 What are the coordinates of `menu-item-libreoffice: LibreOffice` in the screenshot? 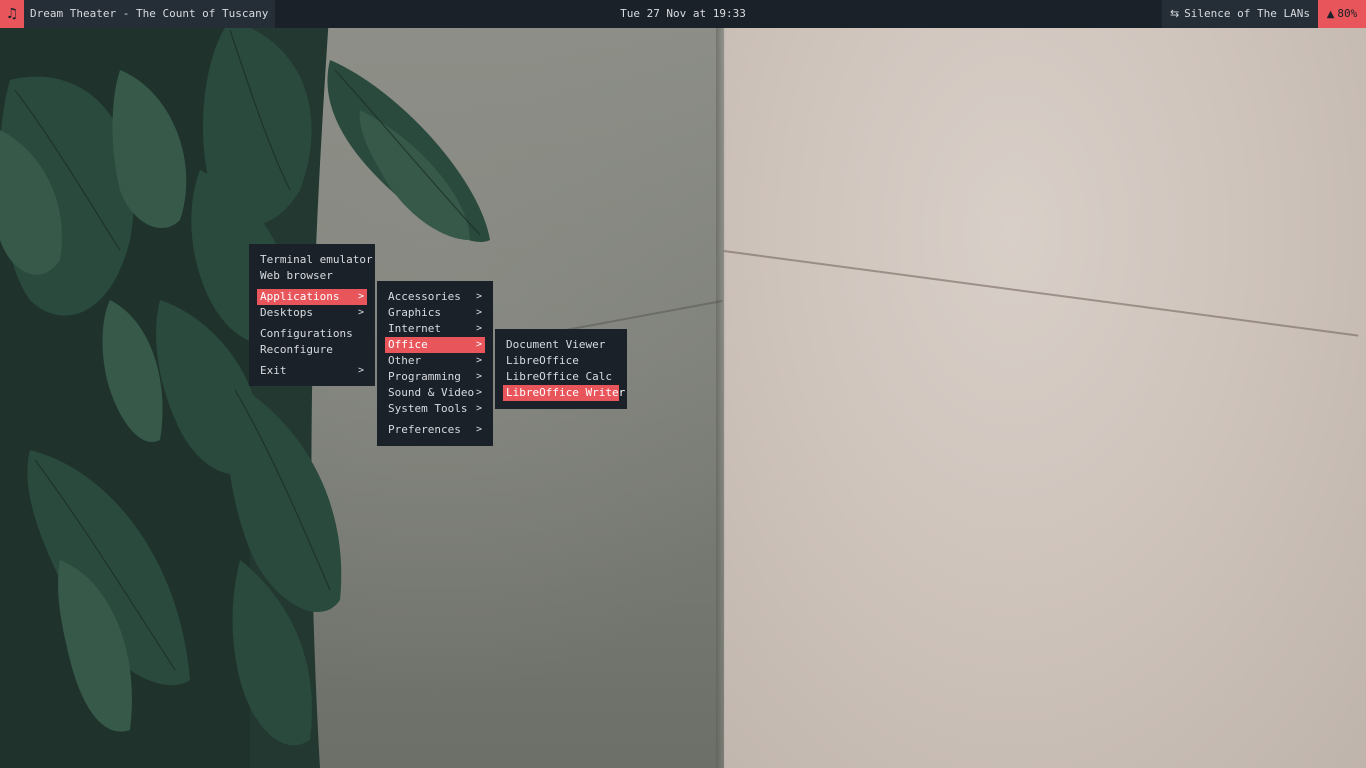 It's located at (561, 361).